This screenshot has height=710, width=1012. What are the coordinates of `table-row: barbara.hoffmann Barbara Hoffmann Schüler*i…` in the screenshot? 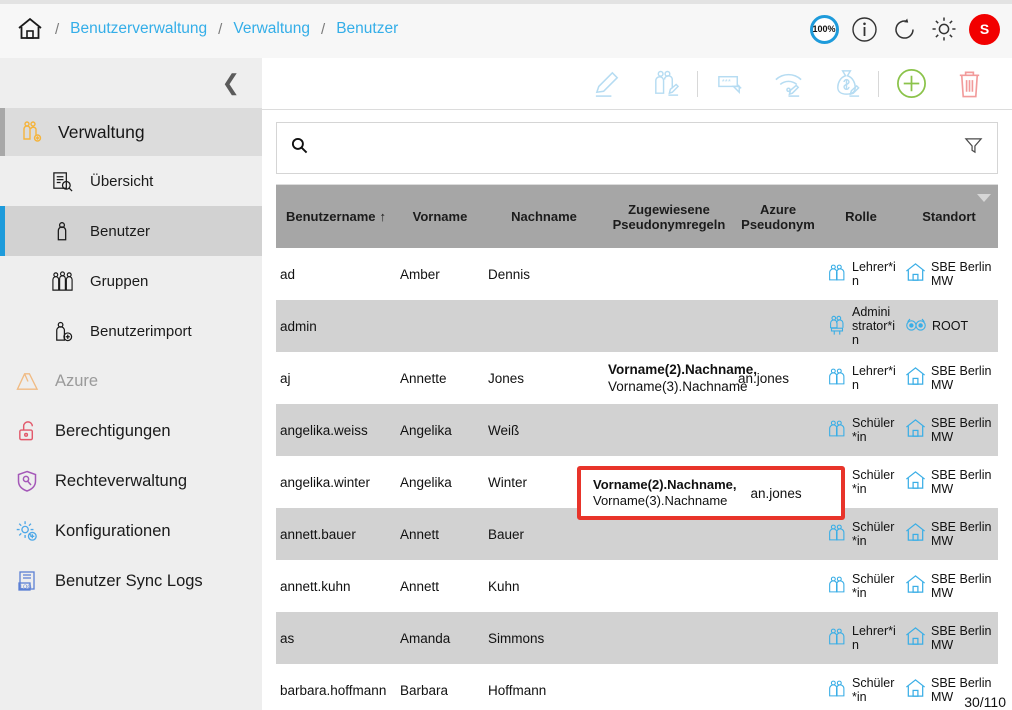 It's located at (637, 687).